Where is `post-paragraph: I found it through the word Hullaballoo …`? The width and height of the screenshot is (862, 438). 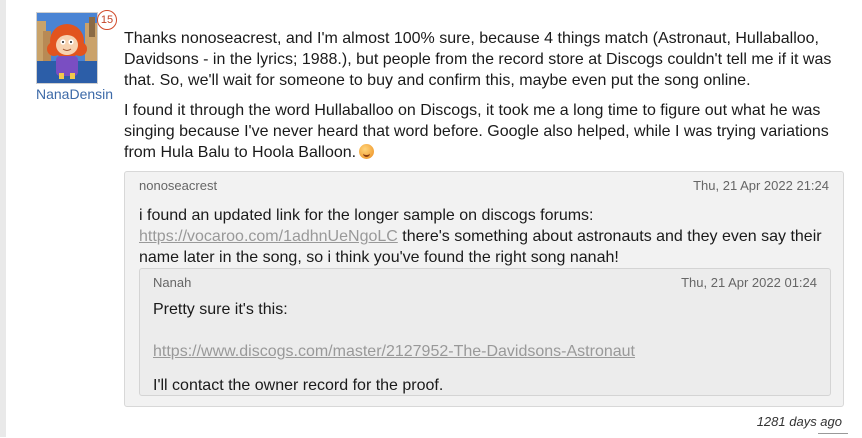 post-paragraph: I found it through the word Hullaballoo … is located at coordinates (484, 131).